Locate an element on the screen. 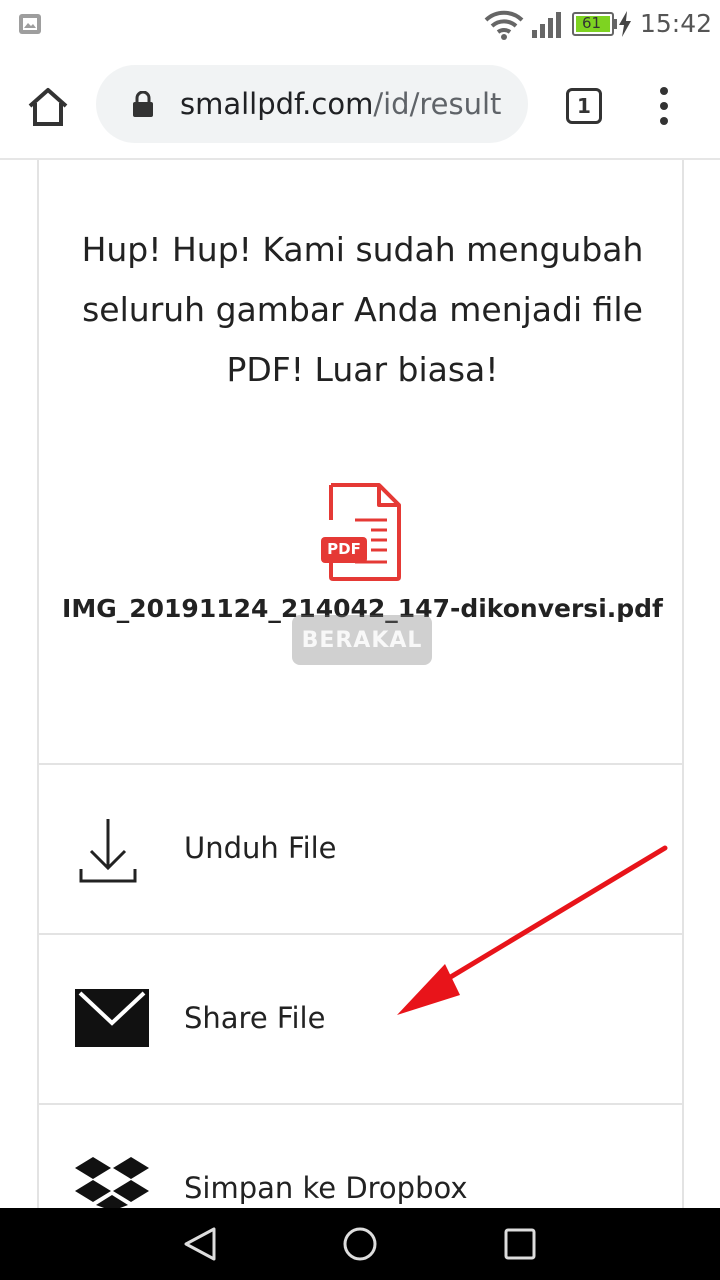 This screenshot has height=1280, width=720. back-icon is located at coordinates (200, 1244).